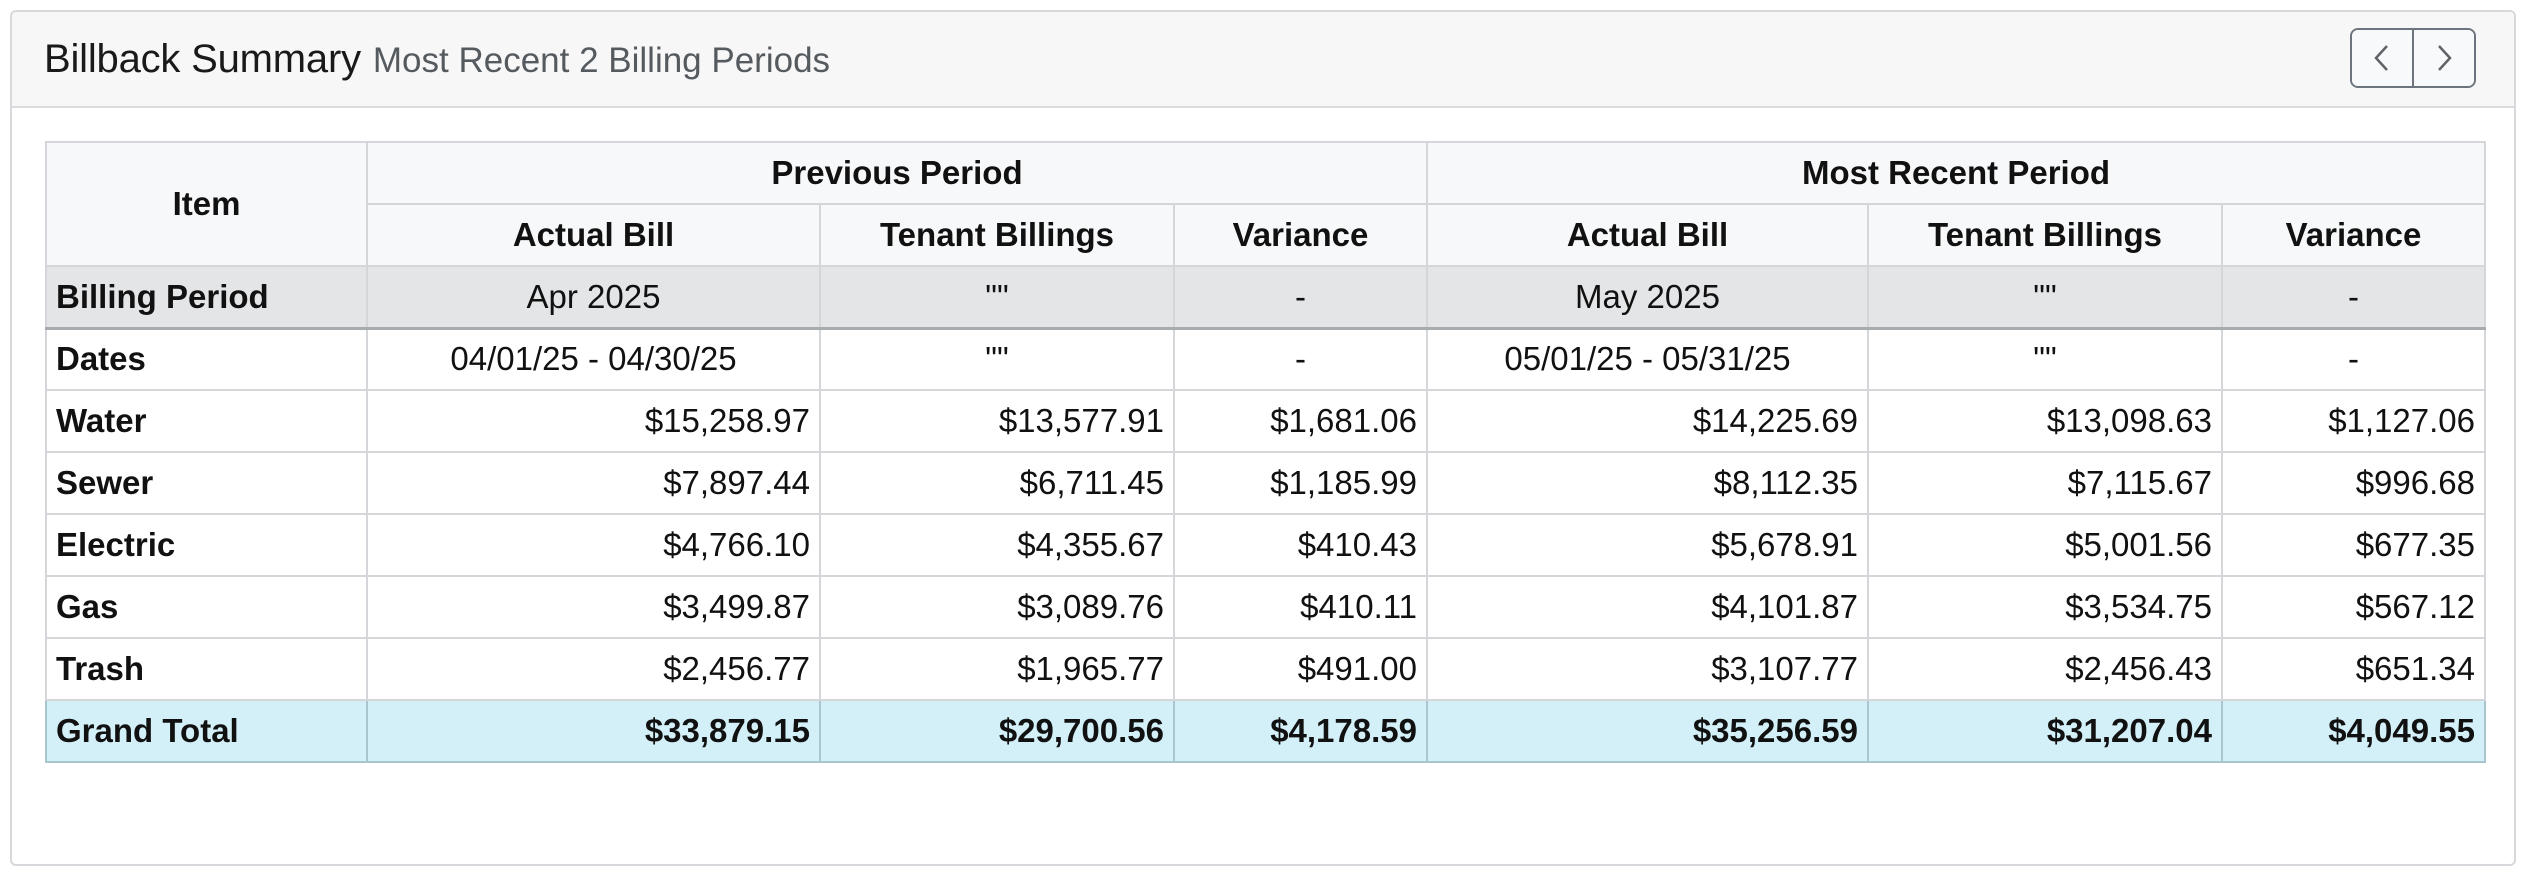  What do you see at coordinates (997, 731) in the screenshot?
I see `table-cell: $29,700.56` at bounding box center [997, 731].